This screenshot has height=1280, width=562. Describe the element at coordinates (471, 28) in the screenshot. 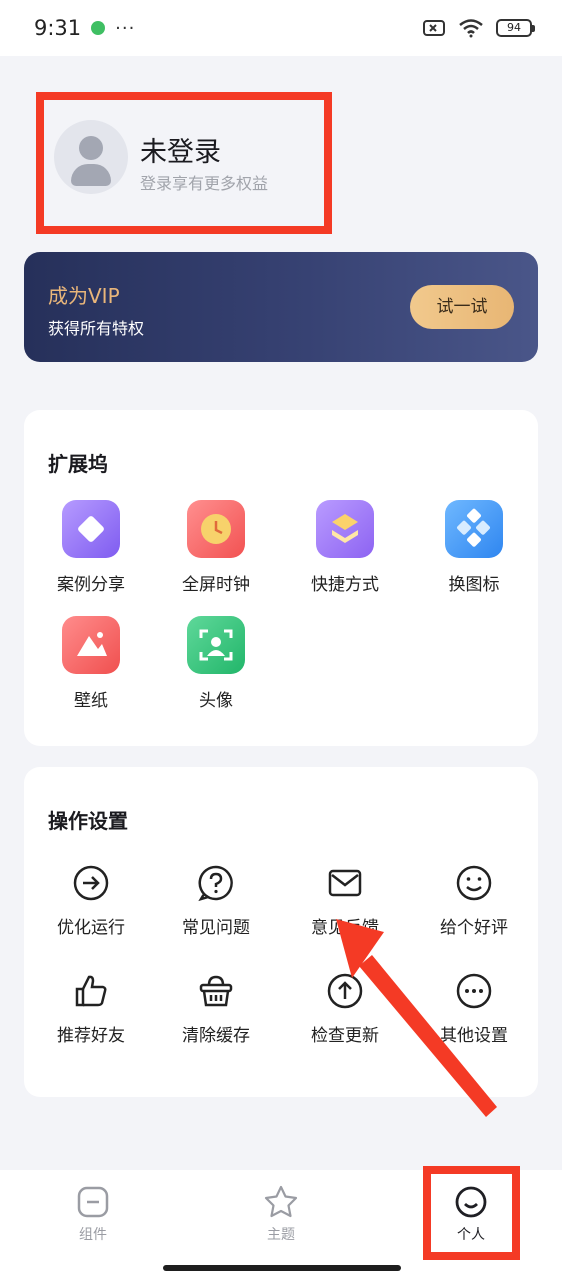

I see `wifi-icon` at that location.